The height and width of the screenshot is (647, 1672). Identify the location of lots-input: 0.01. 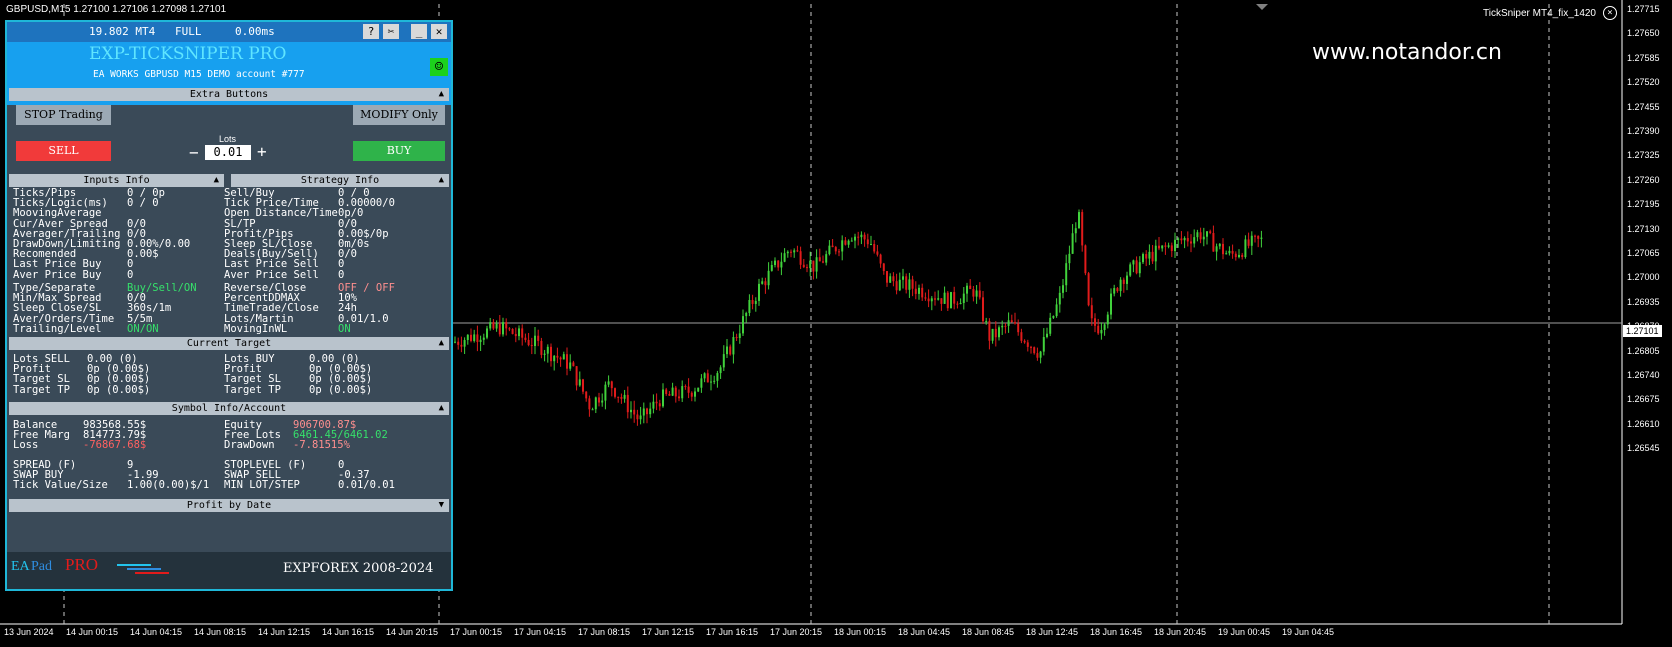
(228, 152).